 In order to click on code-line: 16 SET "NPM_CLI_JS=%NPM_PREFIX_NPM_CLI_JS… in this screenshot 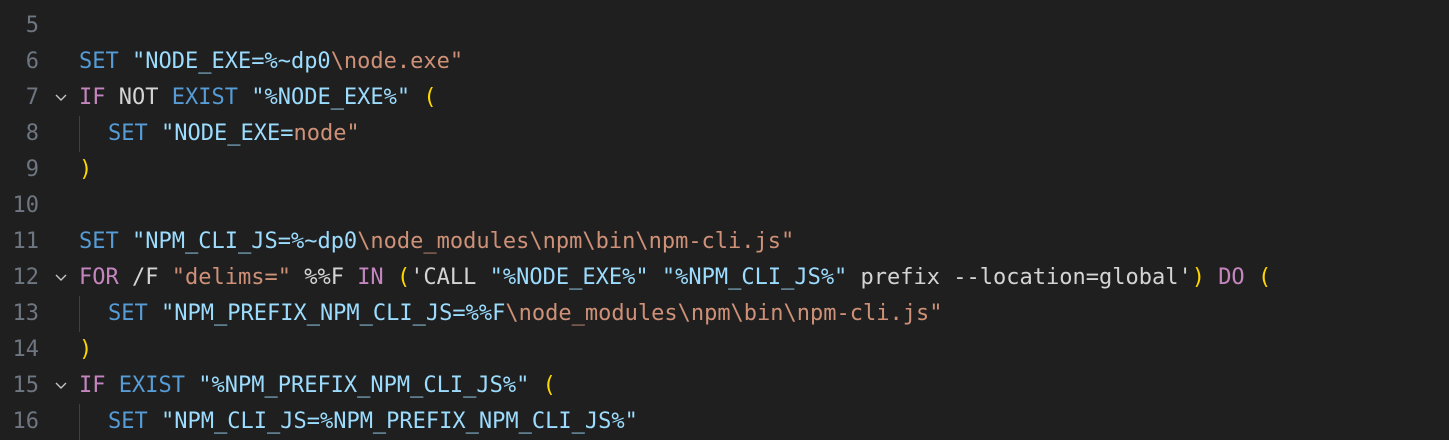, I will do `click(724, 422)`.